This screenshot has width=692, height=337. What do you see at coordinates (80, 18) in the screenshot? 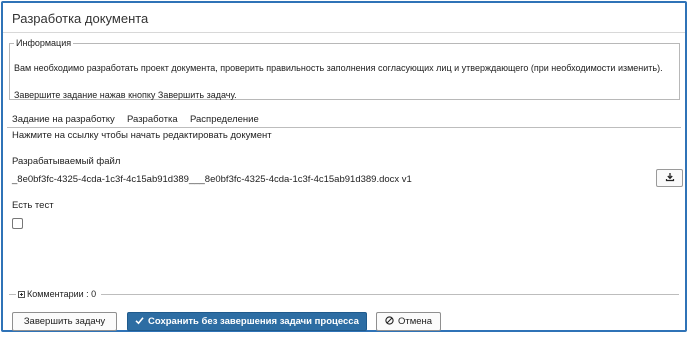
I see `dialog-title: Разработка документа` at bounding box center [80, 18].